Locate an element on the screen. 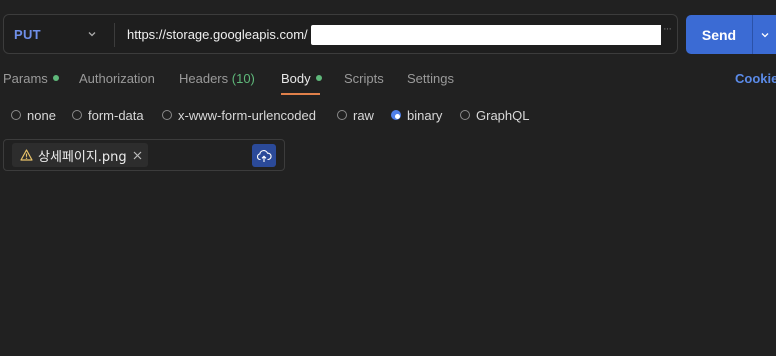 The image size is (776, 356). radio-label: GraphQL is located at coordinates (503, 115).